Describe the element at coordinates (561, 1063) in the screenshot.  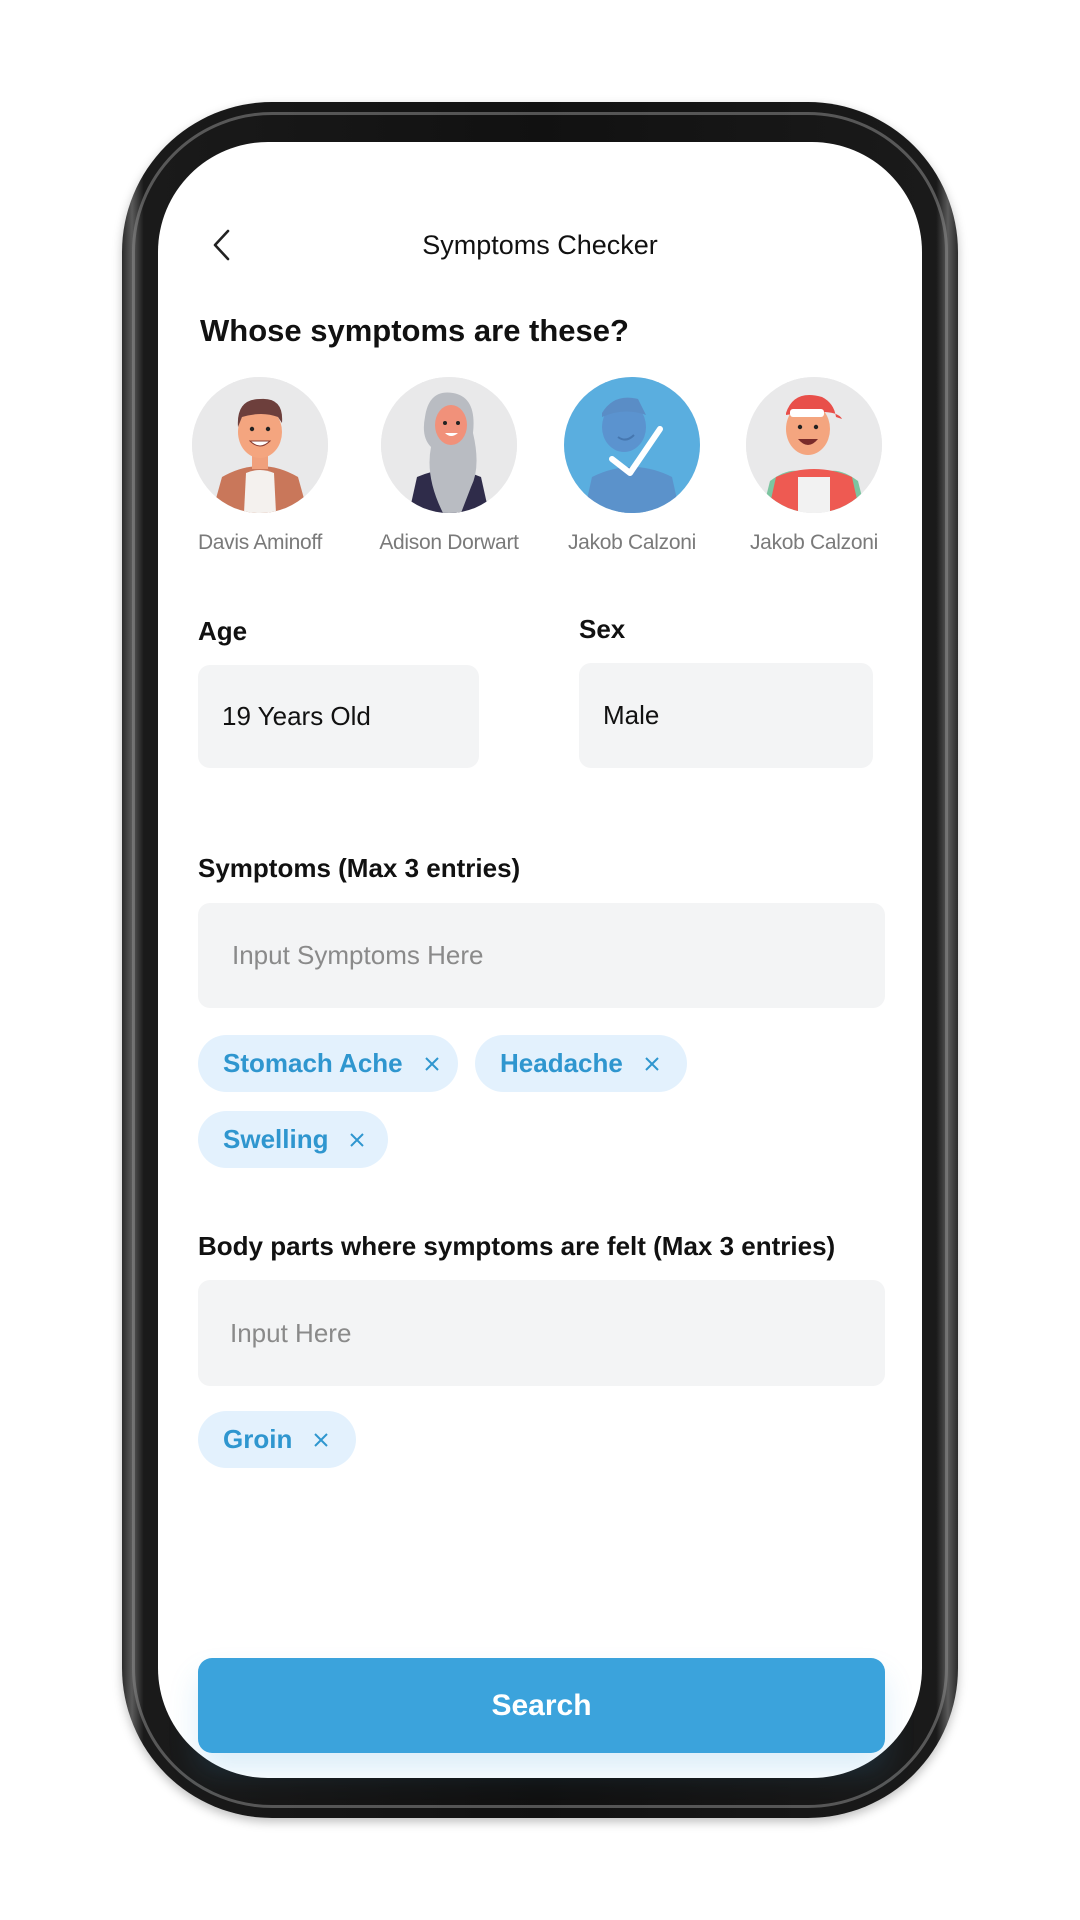
I see `tag-label: Headache` at that location.